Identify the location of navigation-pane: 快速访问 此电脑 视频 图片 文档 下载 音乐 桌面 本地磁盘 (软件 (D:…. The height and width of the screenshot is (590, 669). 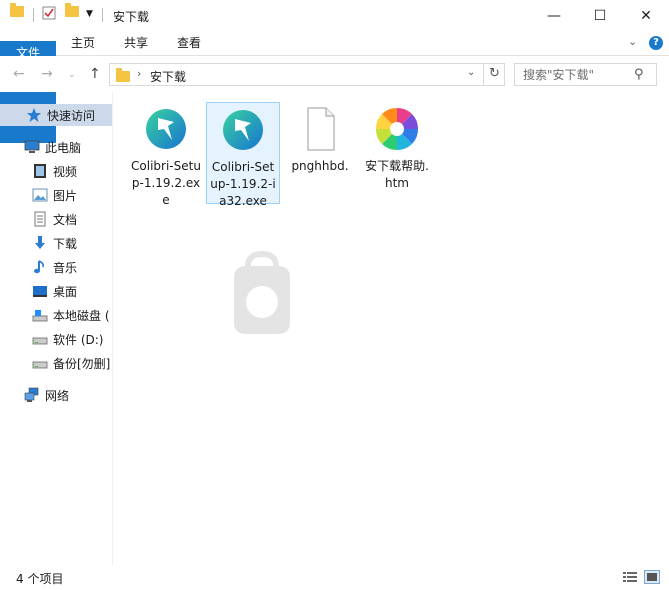
(56, 329).